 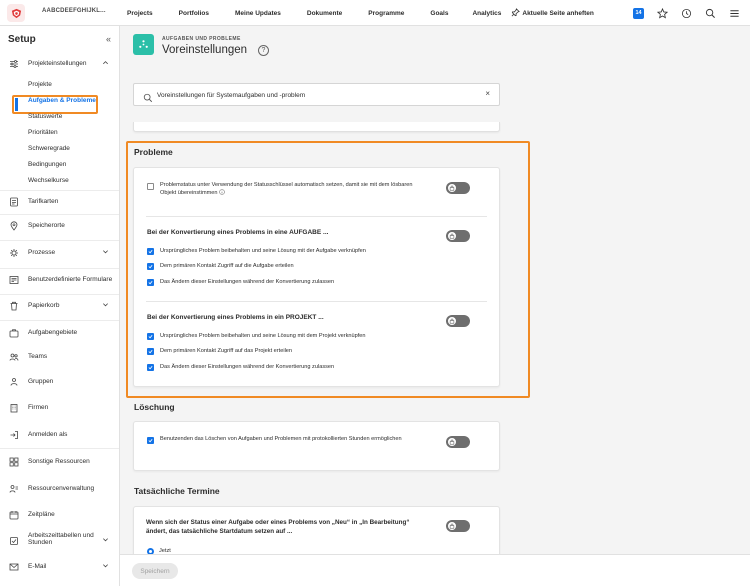 What do you see at coordinates (62, 100) in the screenshot?
I see `sidebar-sub-aufgaben-probleme: Aufgaben & Probleme` at bounding box center [62, 100].